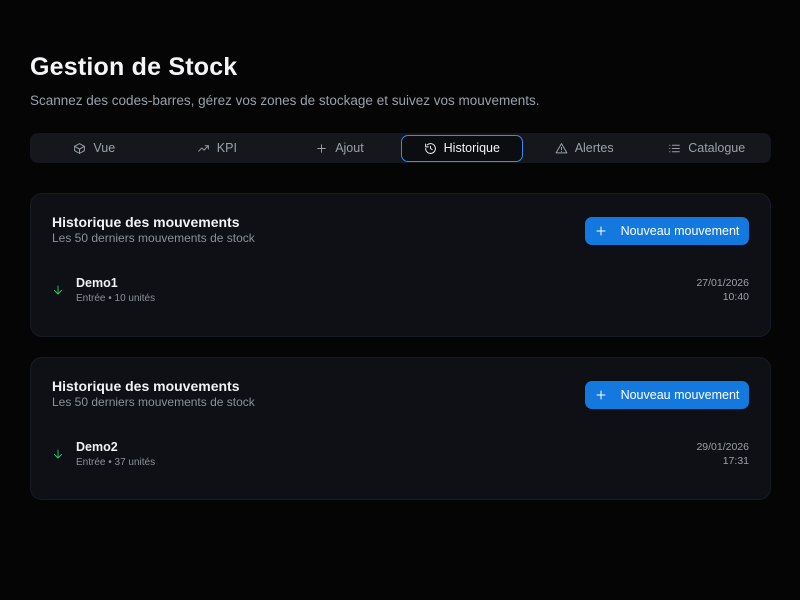 The width and height of the screenshot is (800, 600). Describe the element at coordinates (735, 461) in the screenshot. I see `movement-time: 17:31` at that location.